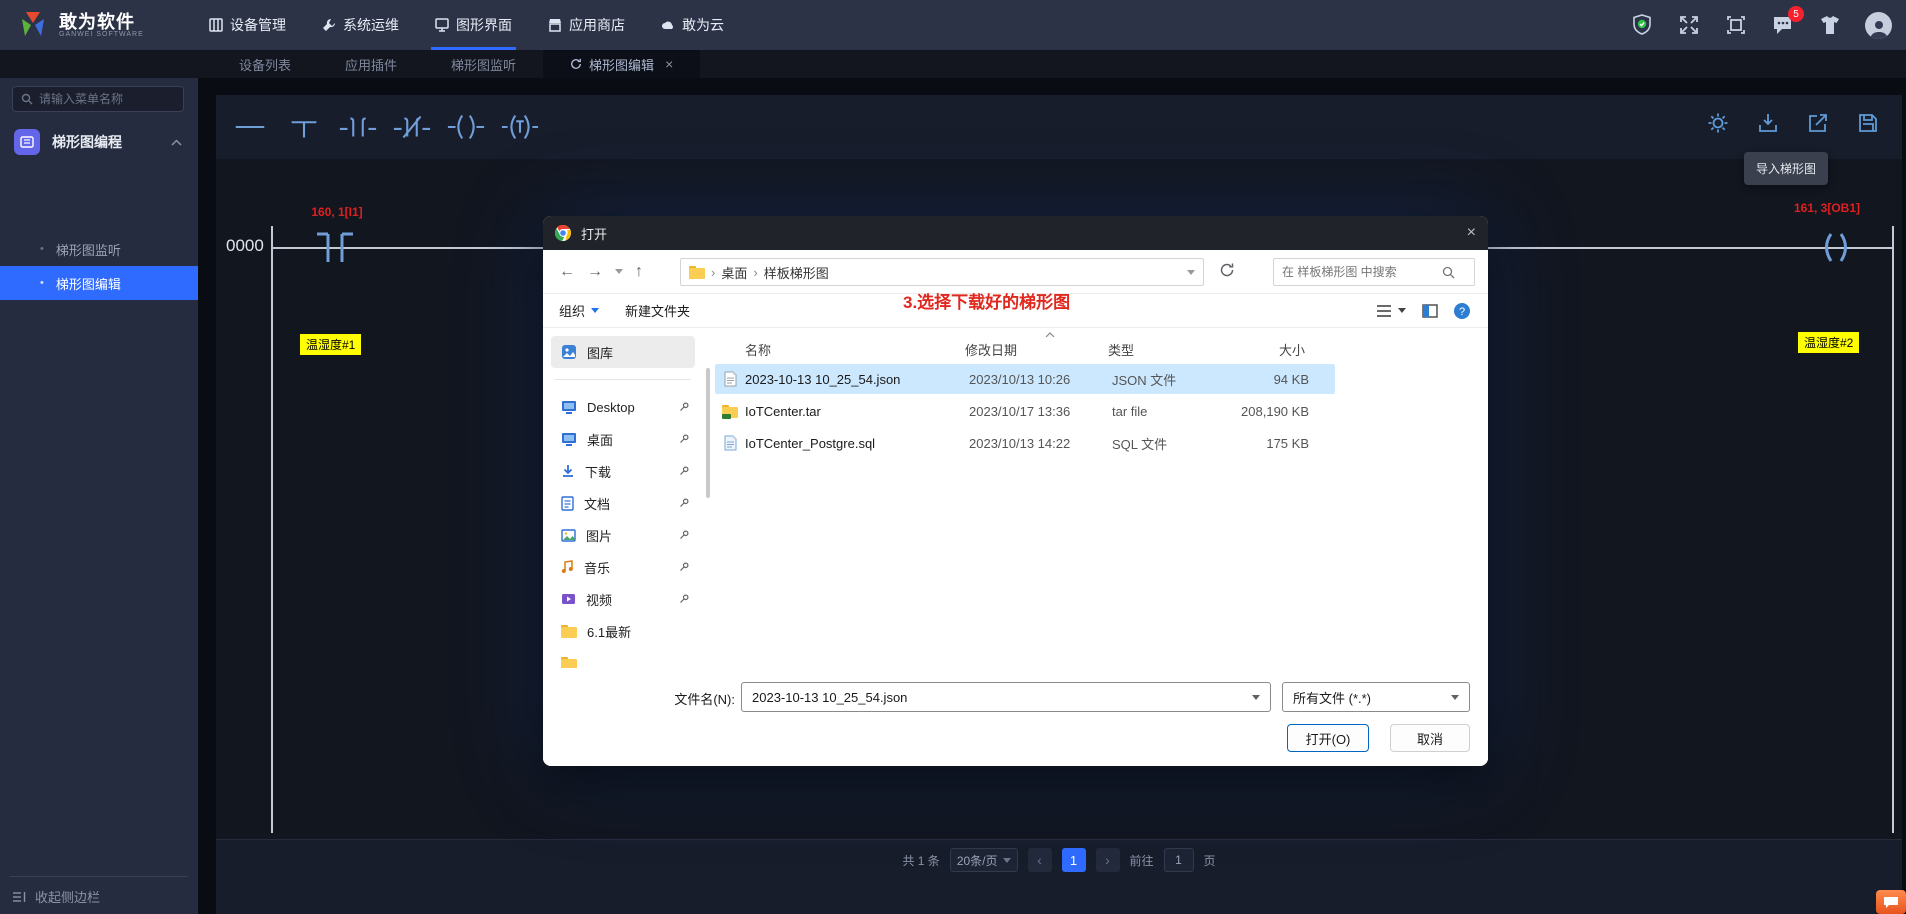 This screenshot has height=914, width=1906. I want to click on coil-tag: 温湿度#2, so click(1829, 342).